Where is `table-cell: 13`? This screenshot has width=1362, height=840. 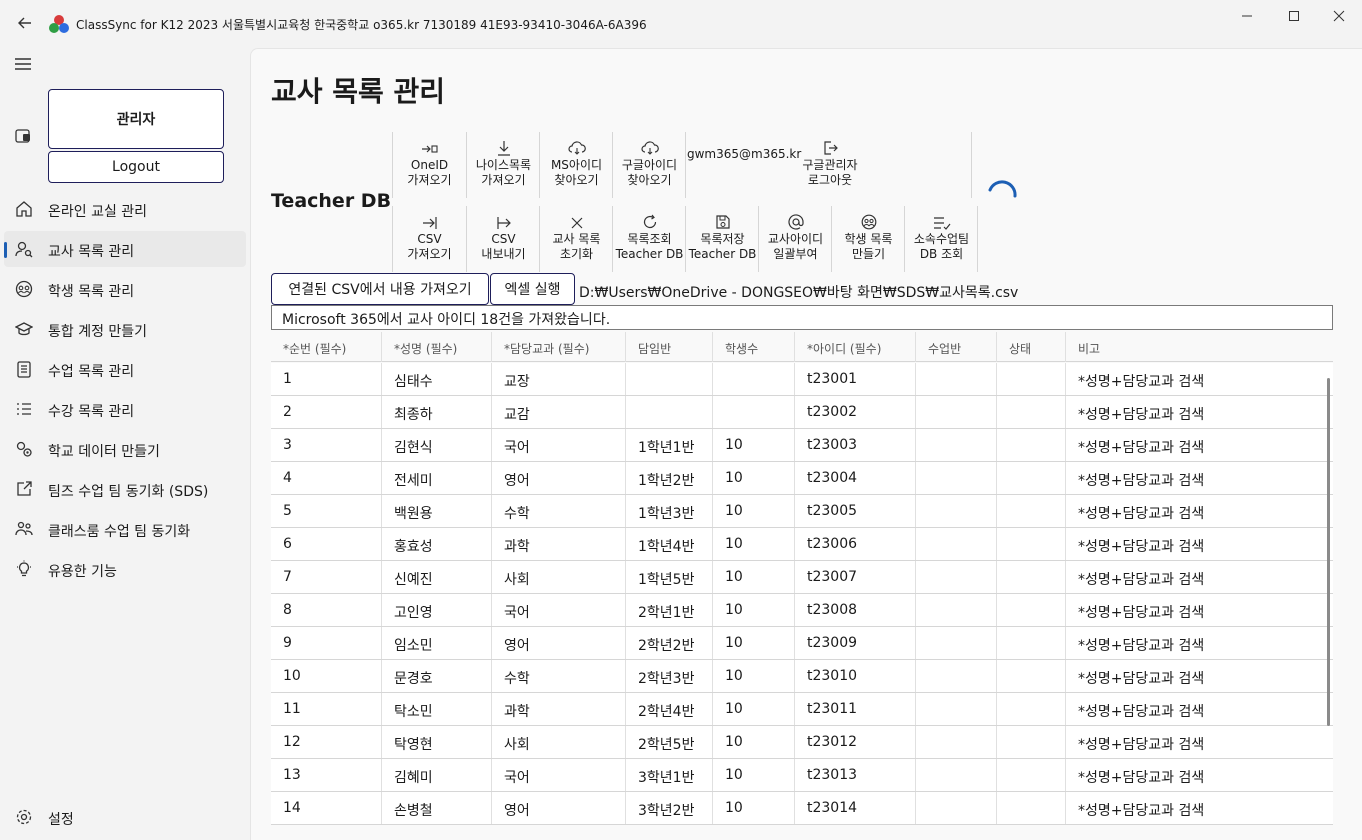 table-cell: 13 is located at coordinates (326, 775).